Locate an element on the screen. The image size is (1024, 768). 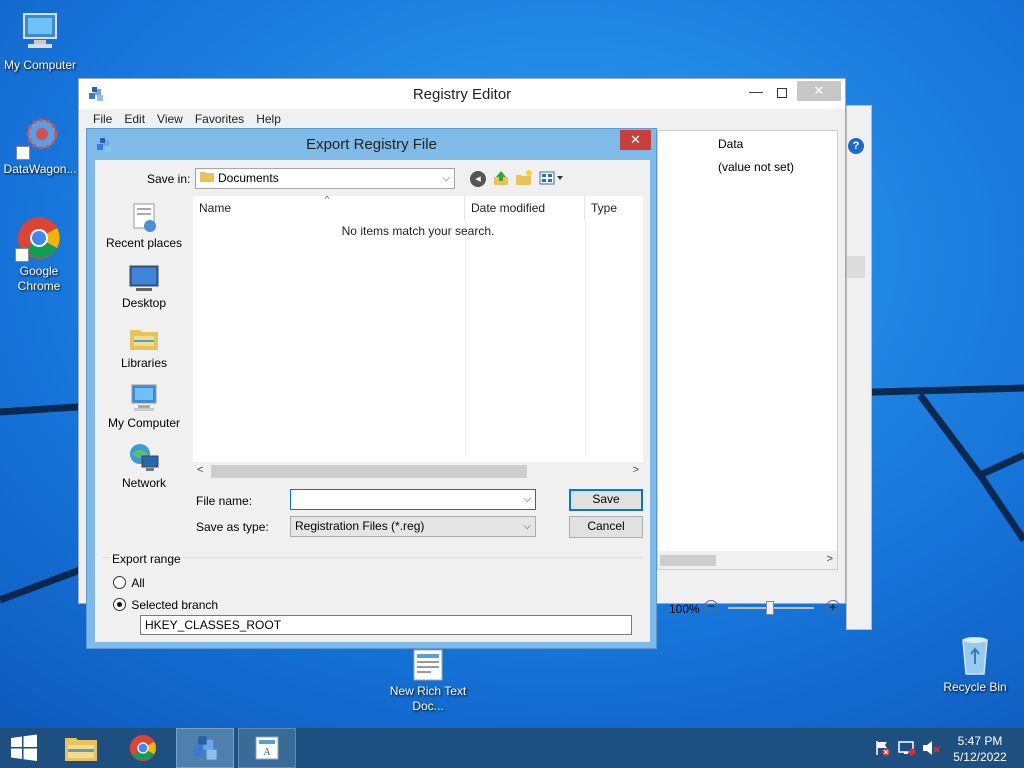
scroll-left-icon: < is located at coordinates (200, 470).